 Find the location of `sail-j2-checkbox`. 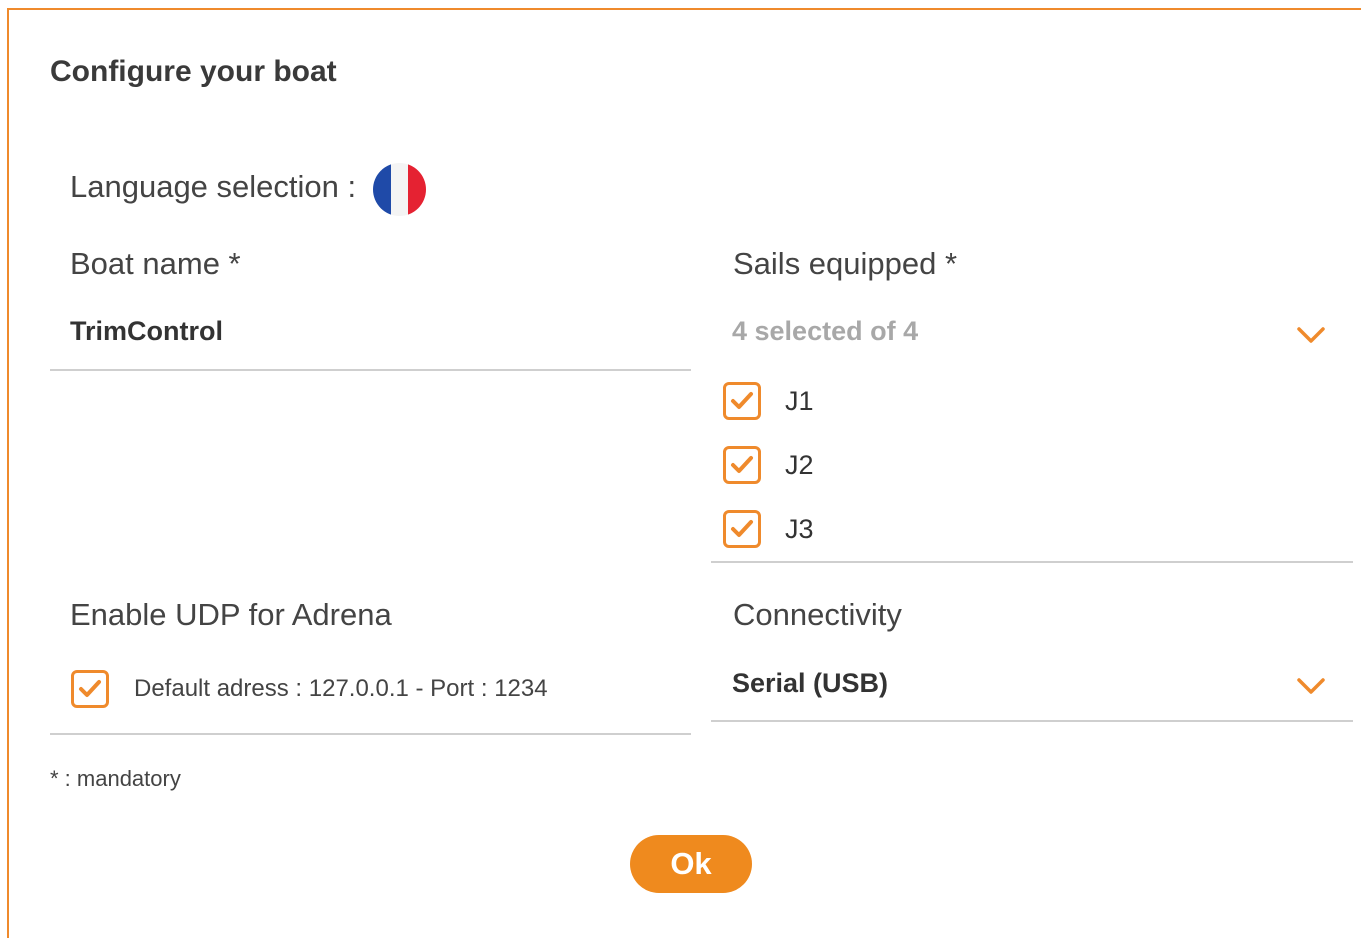

sail-j2-checkbox is located at coordinates (742, 465).